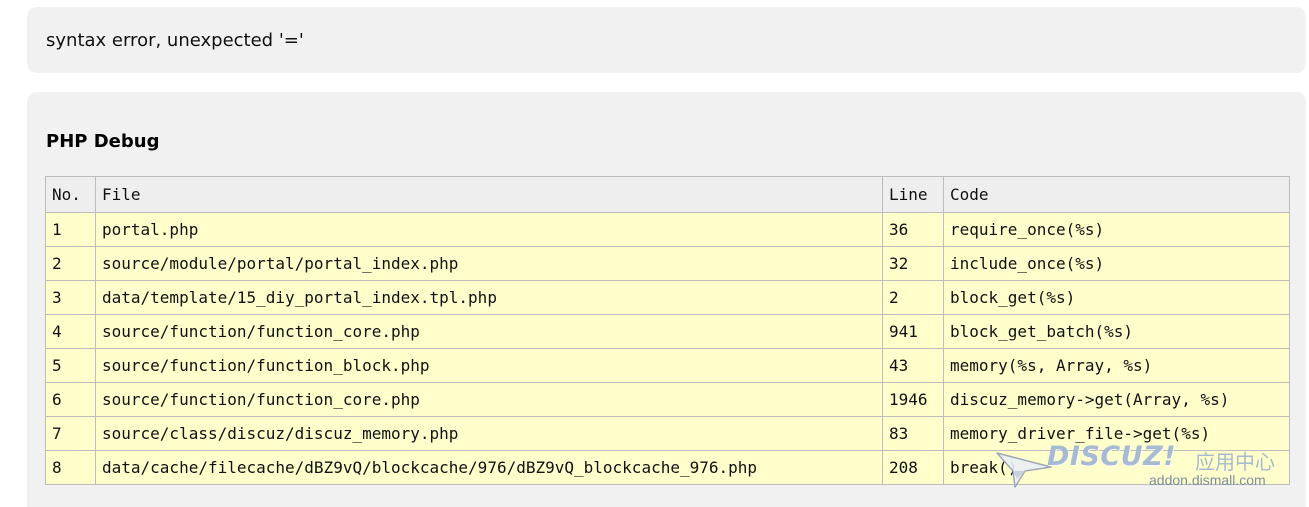 This screenshot has width=1309, height=507. I want to click on cell-line: 208, so click(913, 467).